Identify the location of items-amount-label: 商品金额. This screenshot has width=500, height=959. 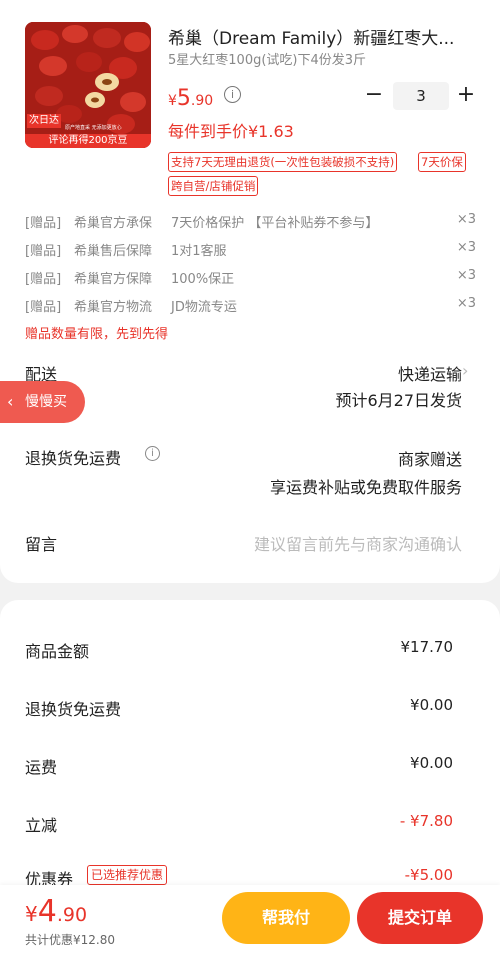
(57, 651).